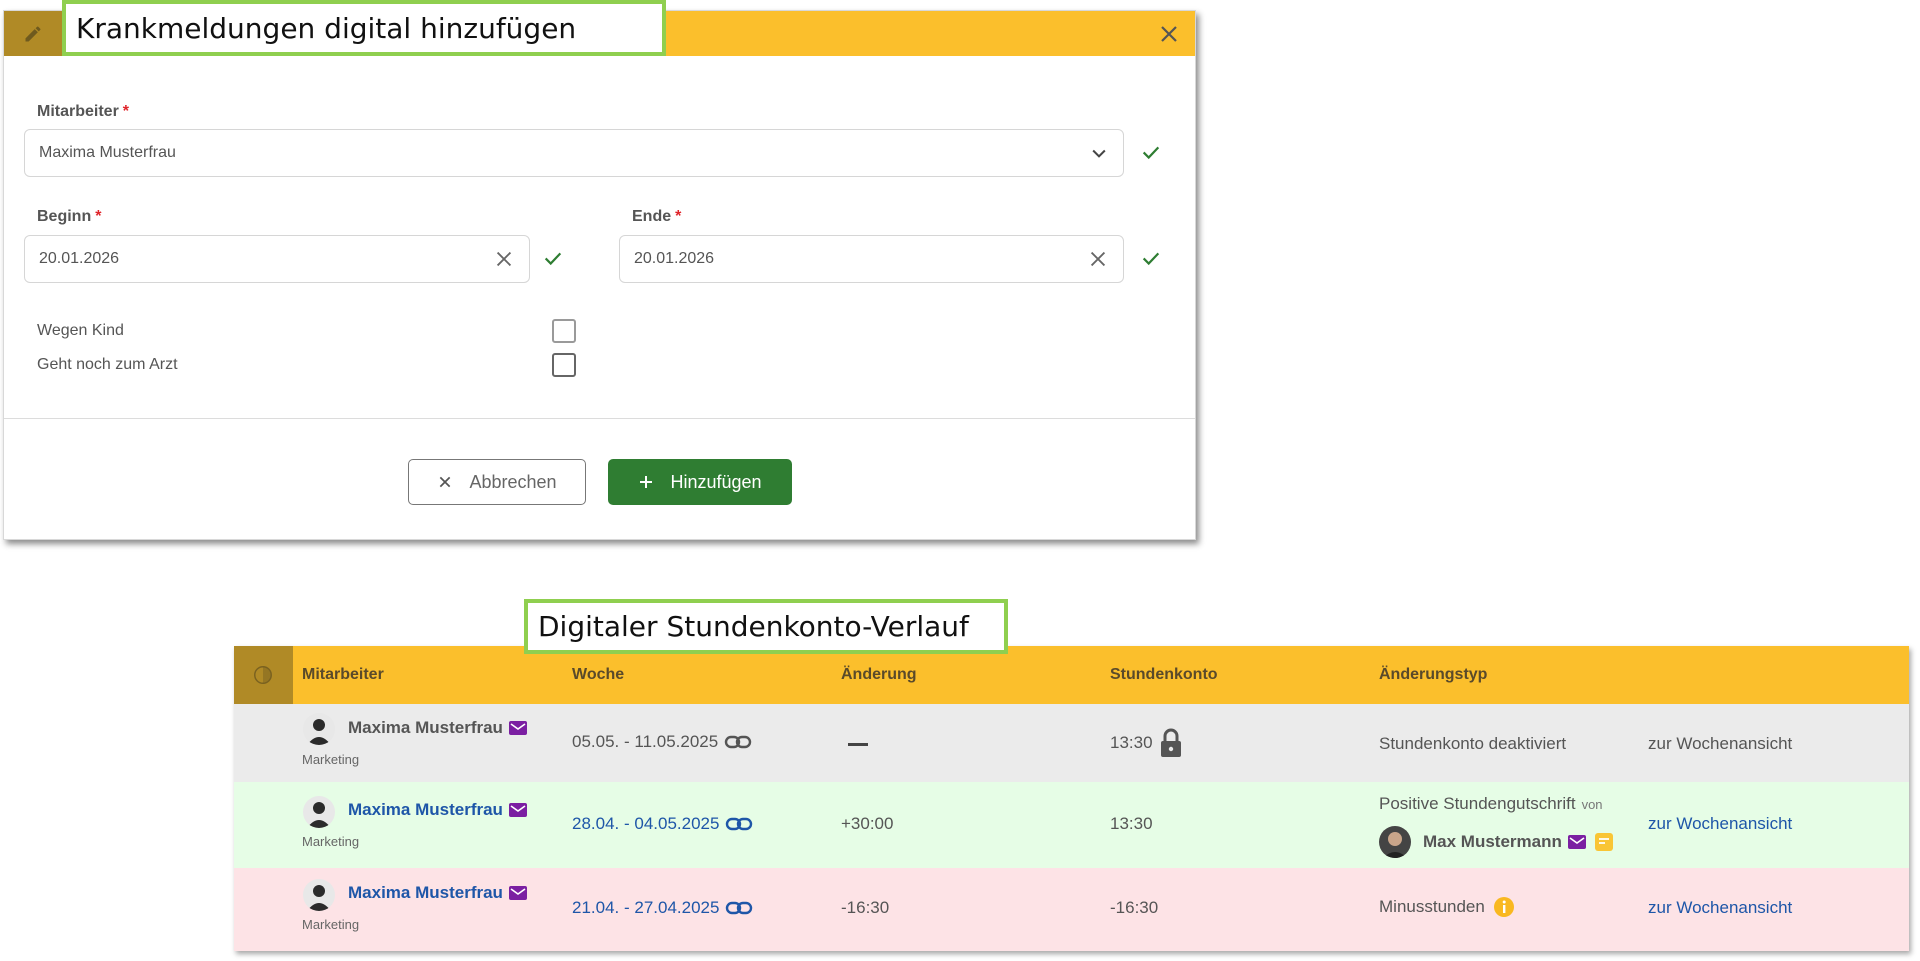 This screenshot has width=1920, height=961. What do you see at coordinates (564, 331) in the screenshot?
I see `because-of-child-checkbox` at bounding box center [564, 331].